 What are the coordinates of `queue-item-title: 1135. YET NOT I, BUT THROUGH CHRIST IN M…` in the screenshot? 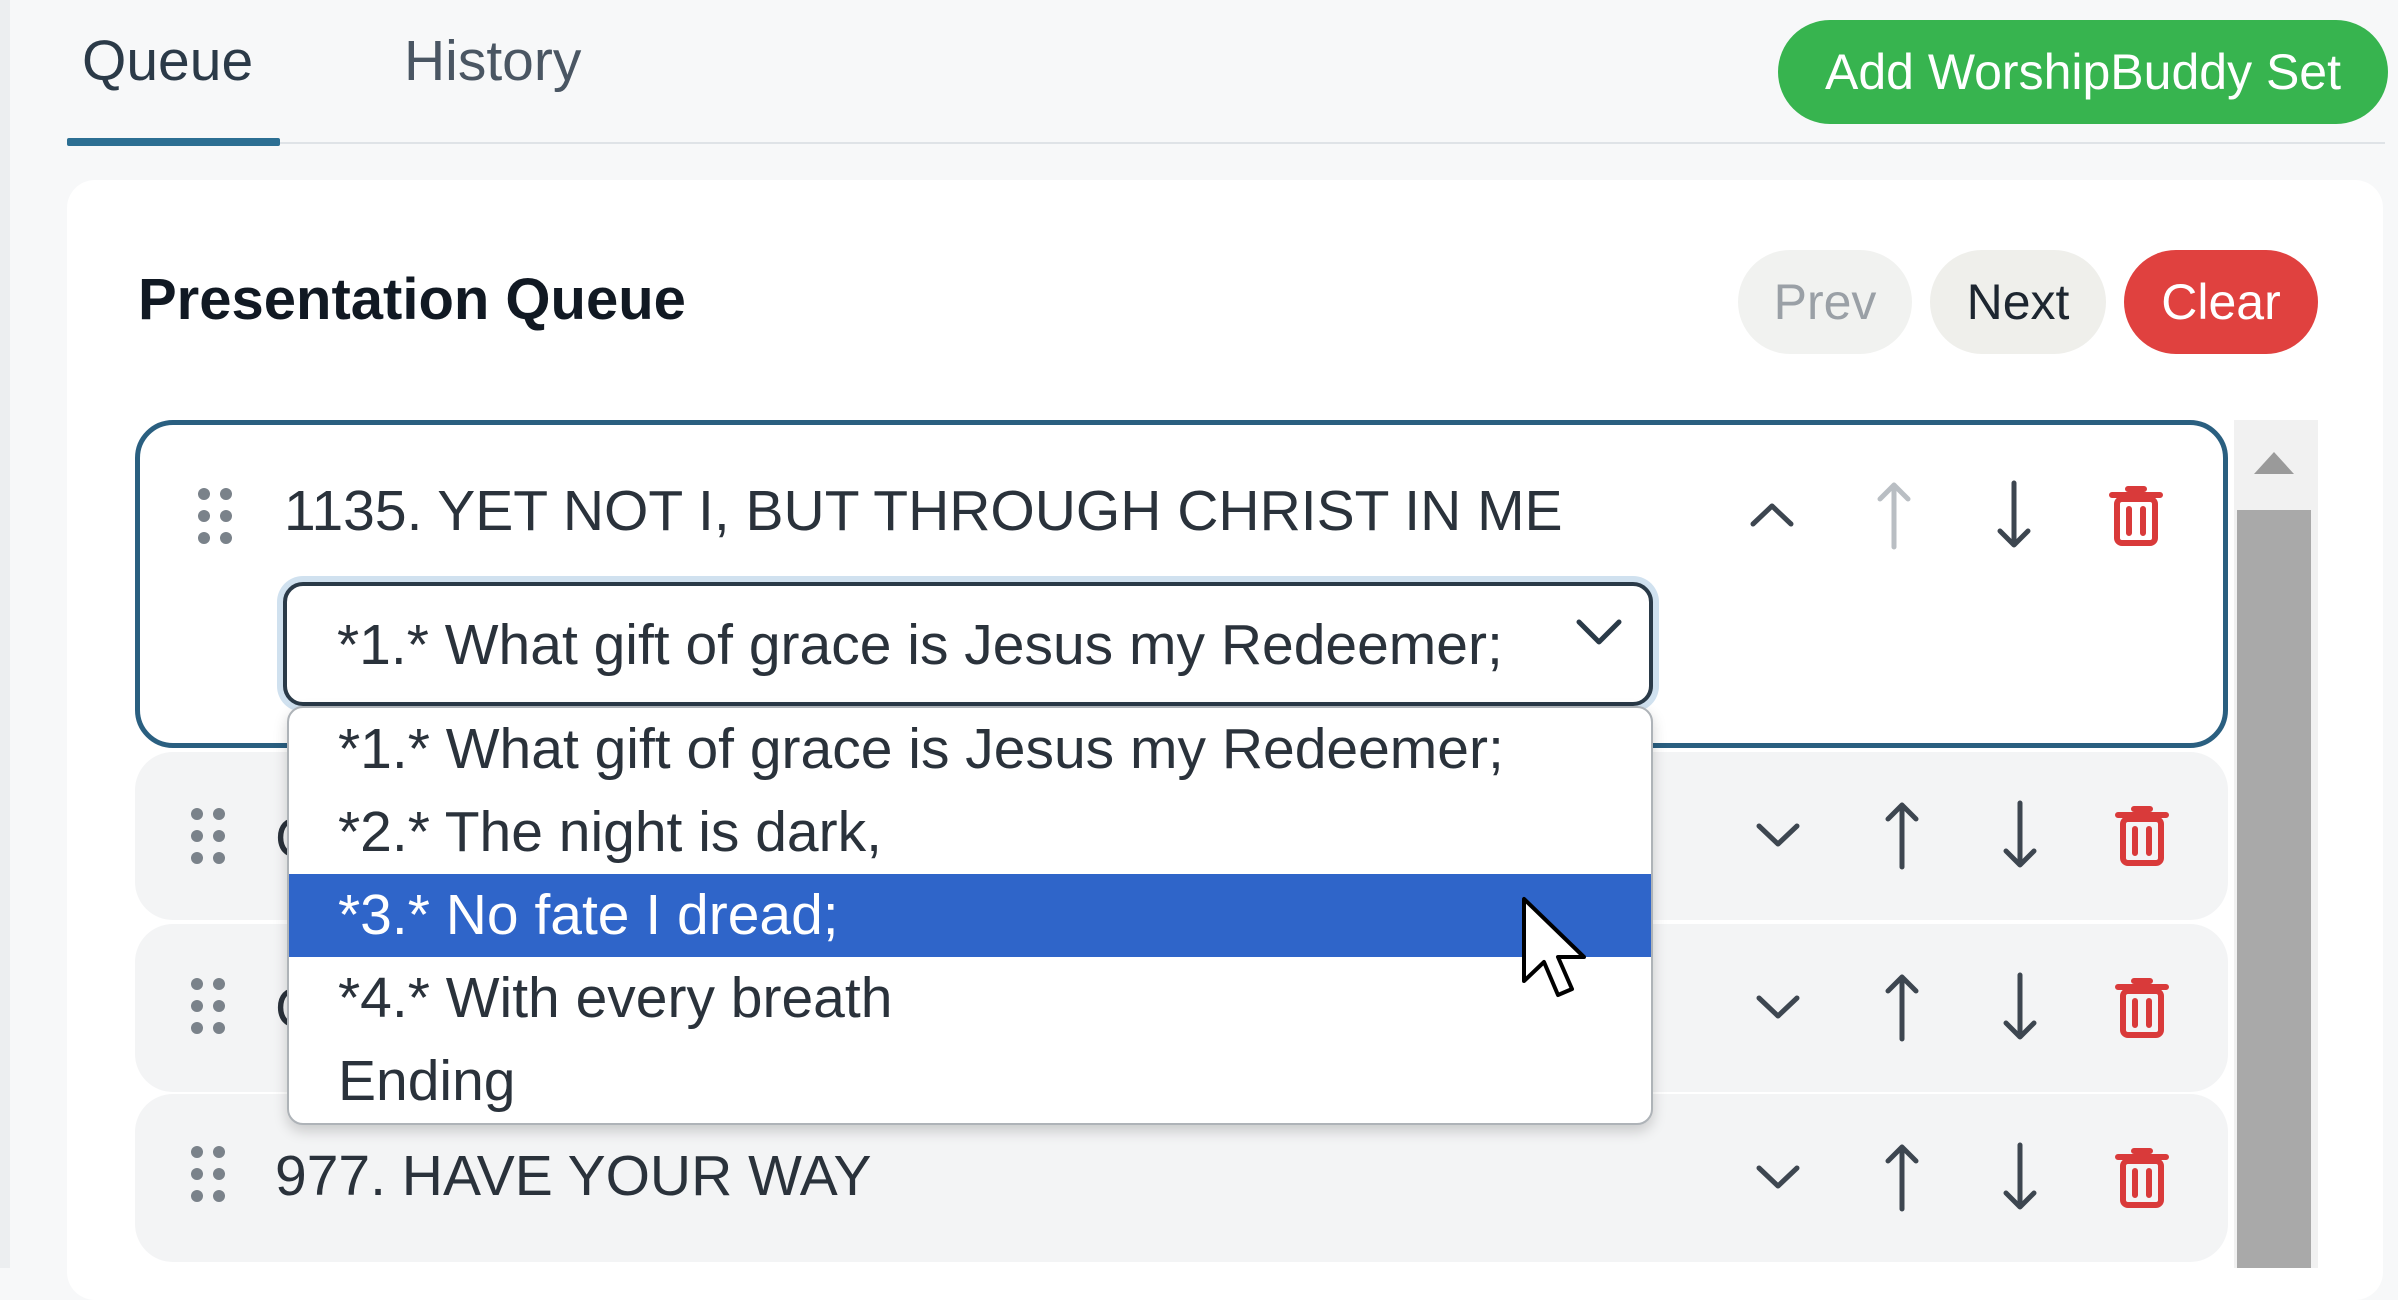 It's located at (923, 511).